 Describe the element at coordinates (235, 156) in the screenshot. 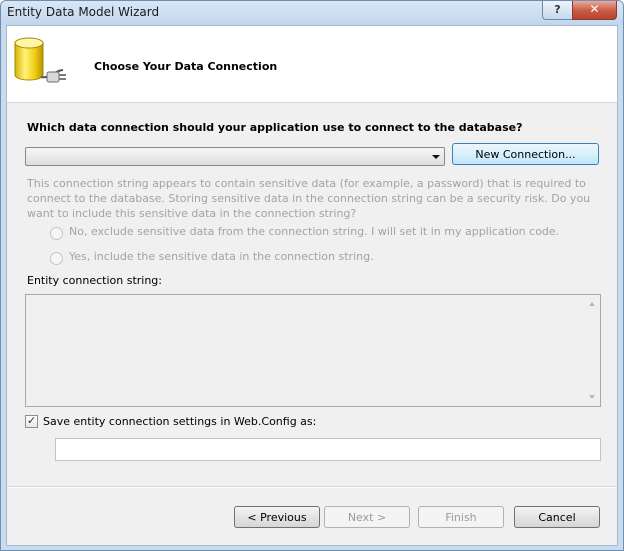

I see `data-connection-dropdown` at that location.